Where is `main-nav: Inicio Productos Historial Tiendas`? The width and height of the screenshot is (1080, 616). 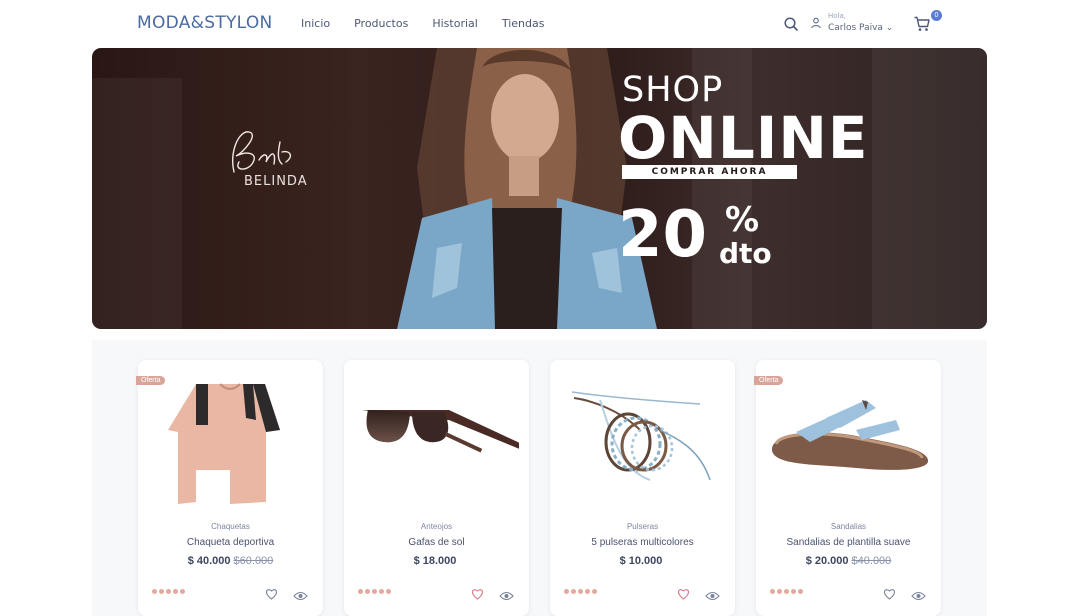
main-nav: Inicio Productos Historial Tiendas is located at coordinates (434, 23).